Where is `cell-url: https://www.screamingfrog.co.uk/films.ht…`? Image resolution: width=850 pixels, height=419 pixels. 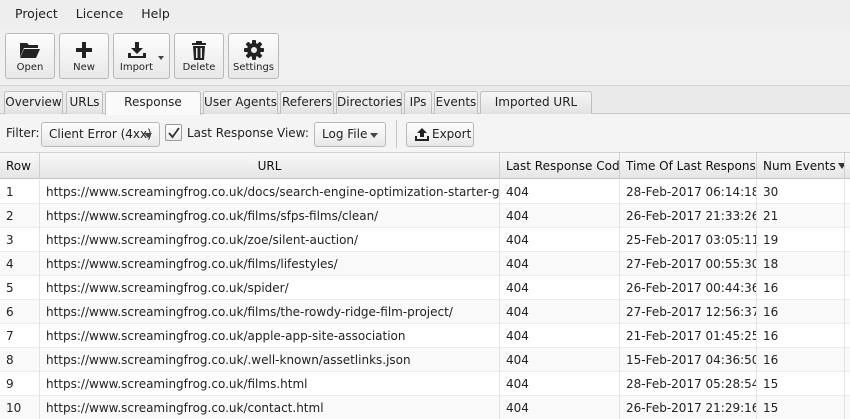 cell-url: https://www.screamingfrog.co.uk/films.ht… is located at coordinates (270, 384).